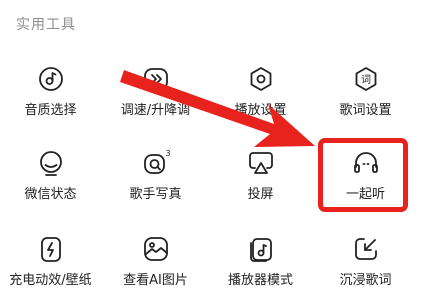 This screenshot has width=422, height=299. What do you see at coordinates (261, 79) in the screenshot?
I see `play-settings-icon` at bounding box center [261, 79].